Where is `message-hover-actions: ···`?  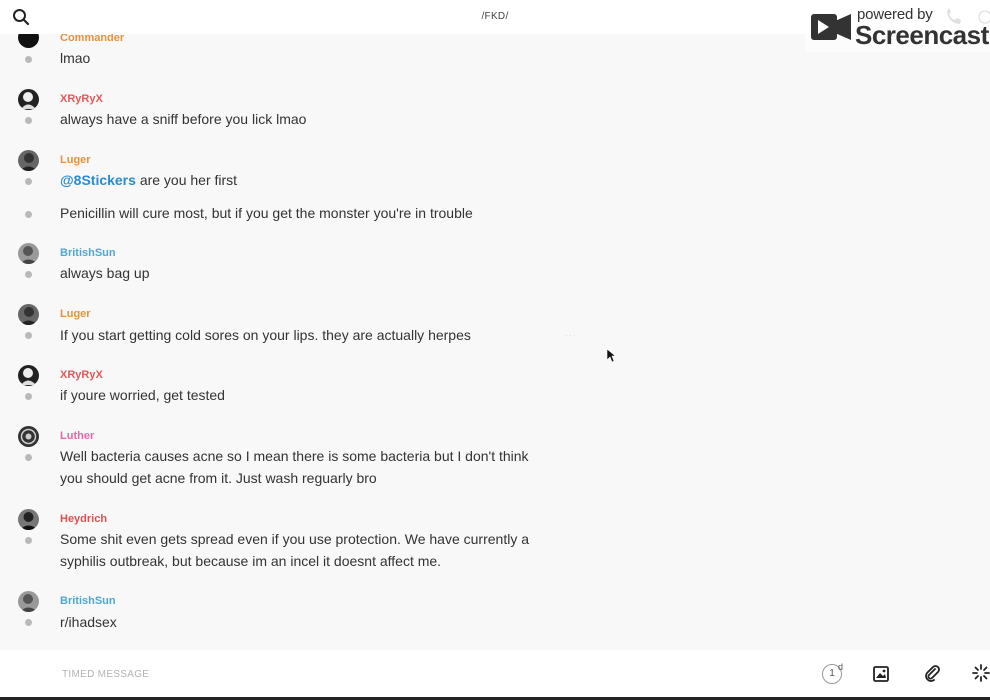
message-hover-actions: ··· is located at coordinates (571, 335).